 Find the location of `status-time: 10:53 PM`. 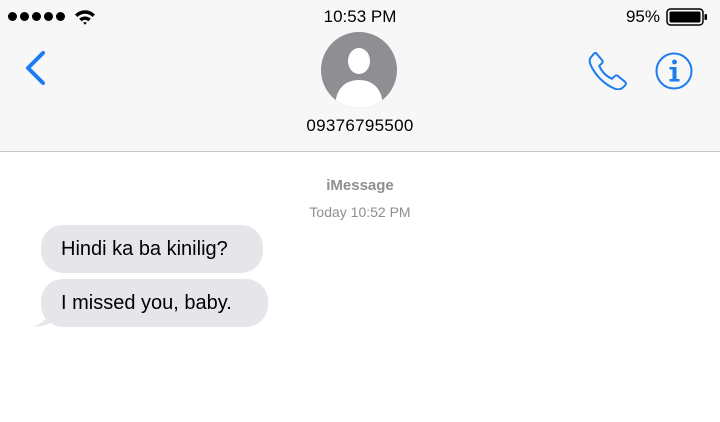

status-time: 10:53 PM is located at coordinates (360, 16).